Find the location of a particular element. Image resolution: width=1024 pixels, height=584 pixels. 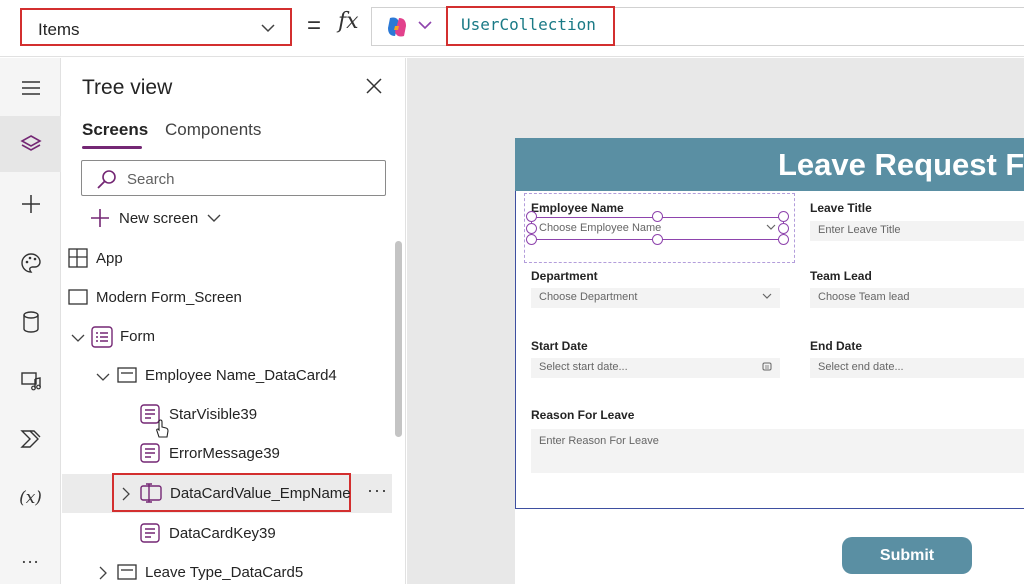

formula-bar: Items = fx UserCollection is located at coordinates (512, 28).